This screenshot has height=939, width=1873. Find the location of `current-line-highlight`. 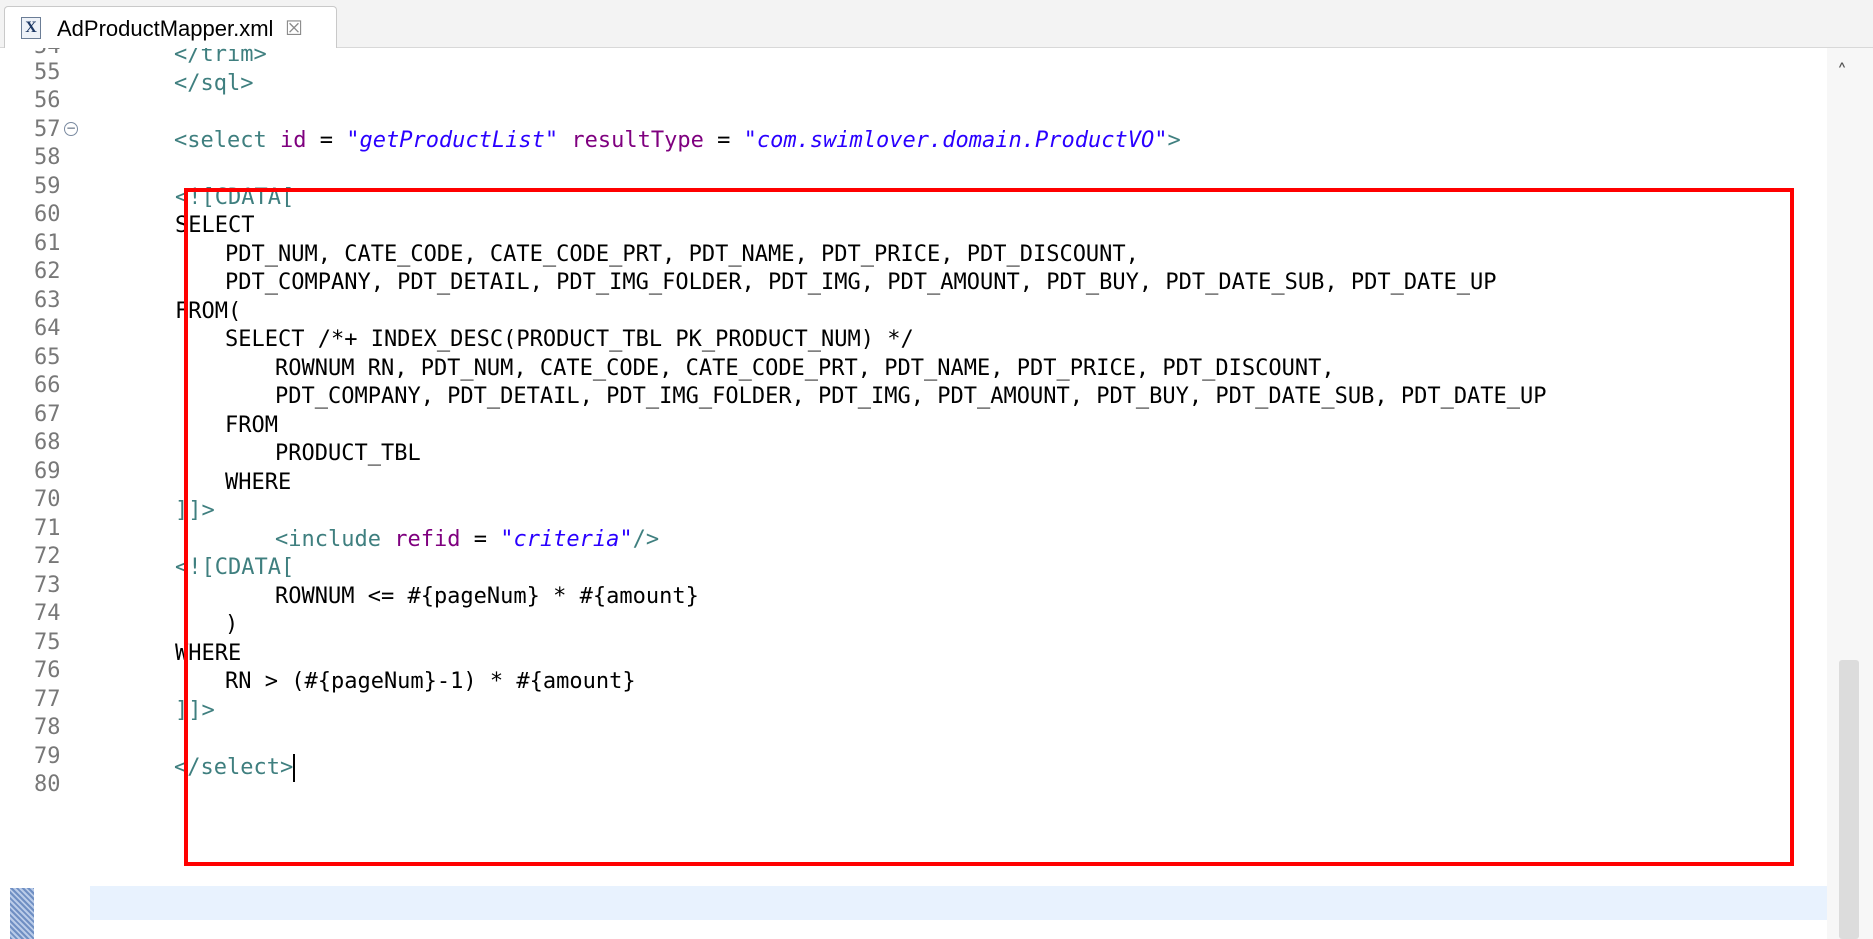

current-line-highlight is located at coordinates (960, 903).